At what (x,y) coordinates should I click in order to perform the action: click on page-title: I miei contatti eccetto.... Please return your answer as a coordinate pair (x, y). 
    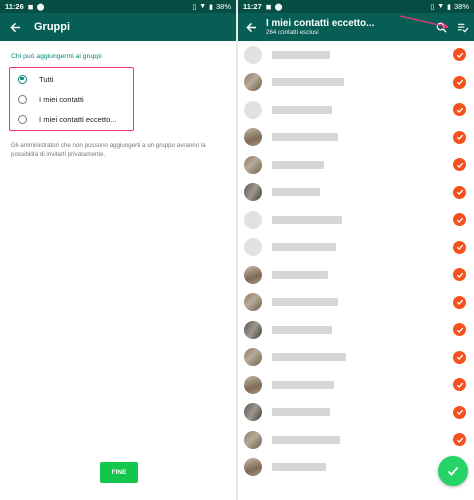
    Looking at the image, I should click on (320, 23).